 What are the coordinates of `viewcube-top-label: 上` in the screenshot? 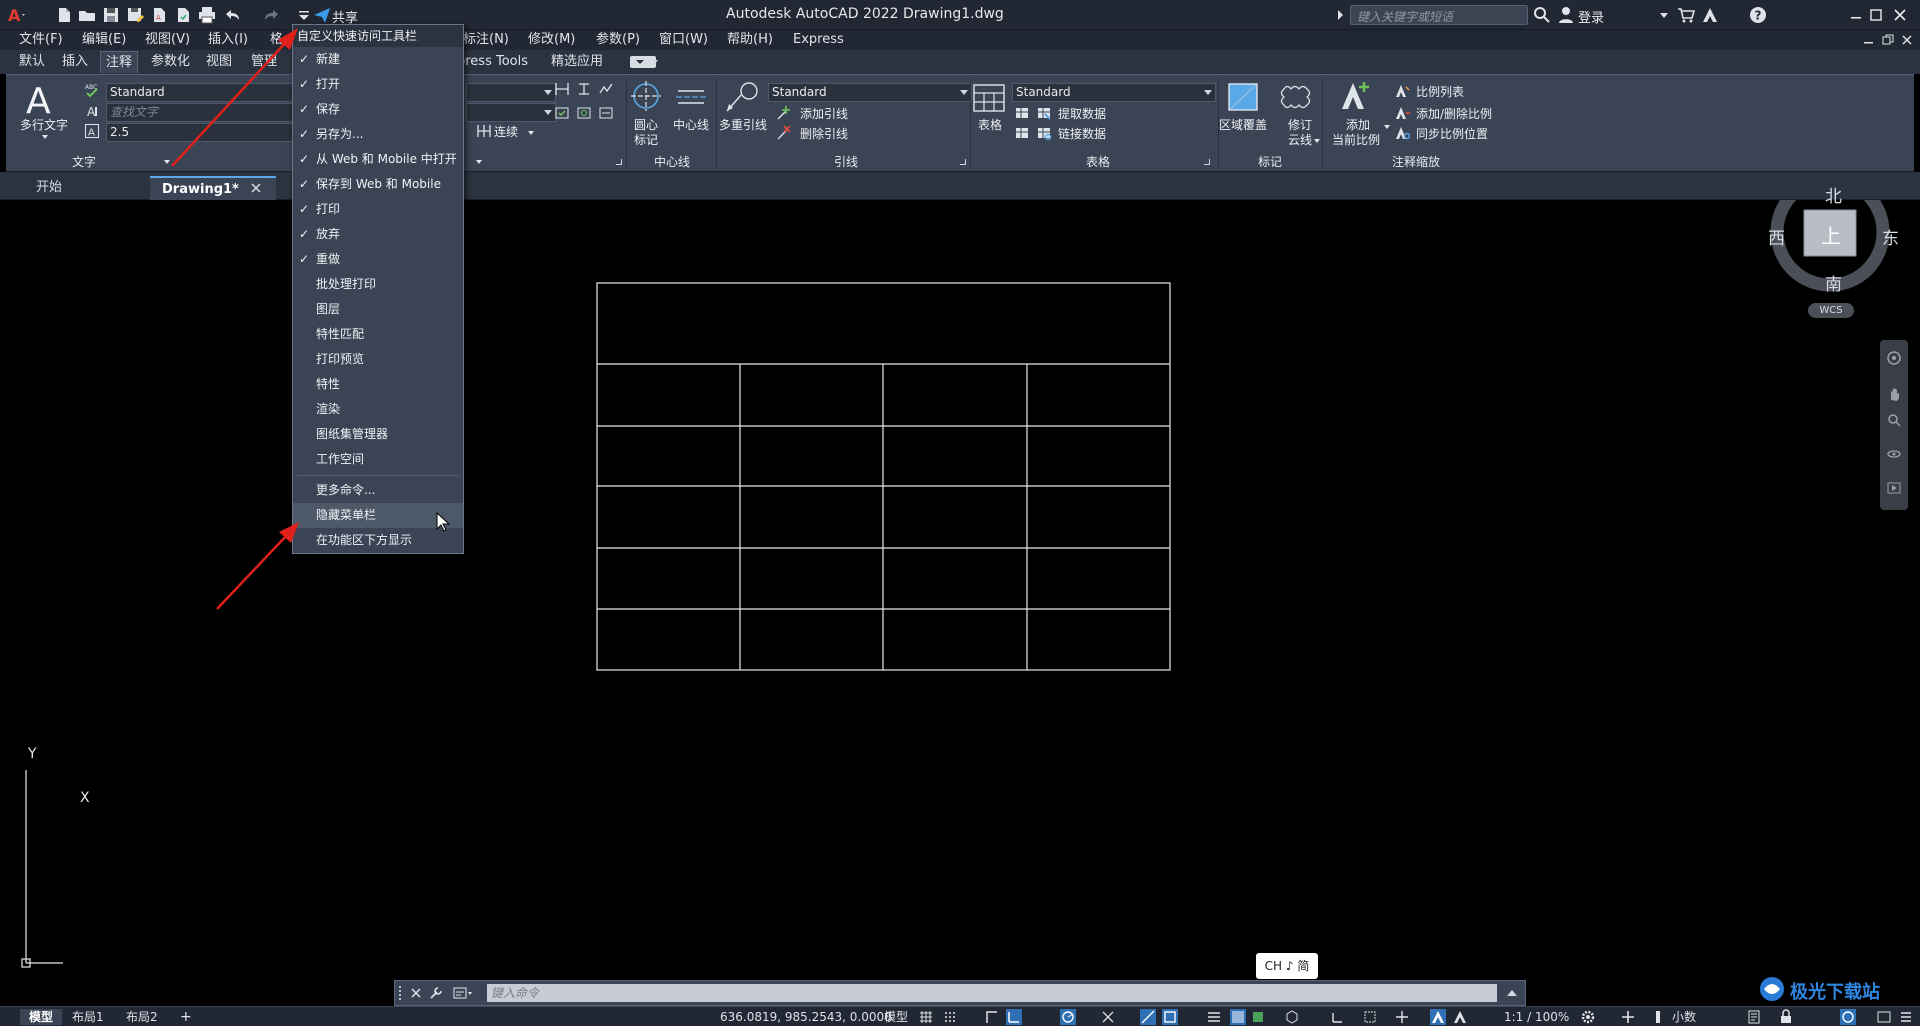 It's located at (1831, 234).